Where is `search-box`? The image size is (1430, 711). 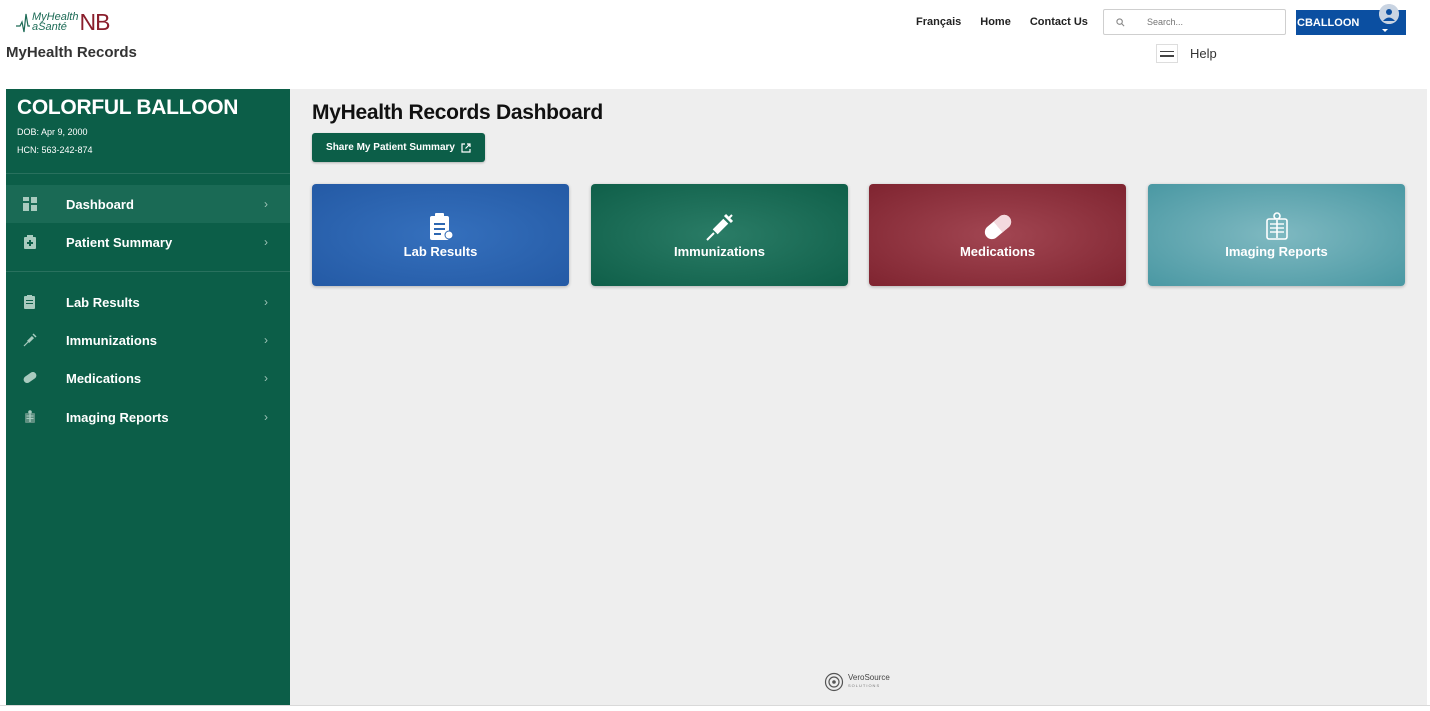
search-box is located at coordinates (1194, 22).